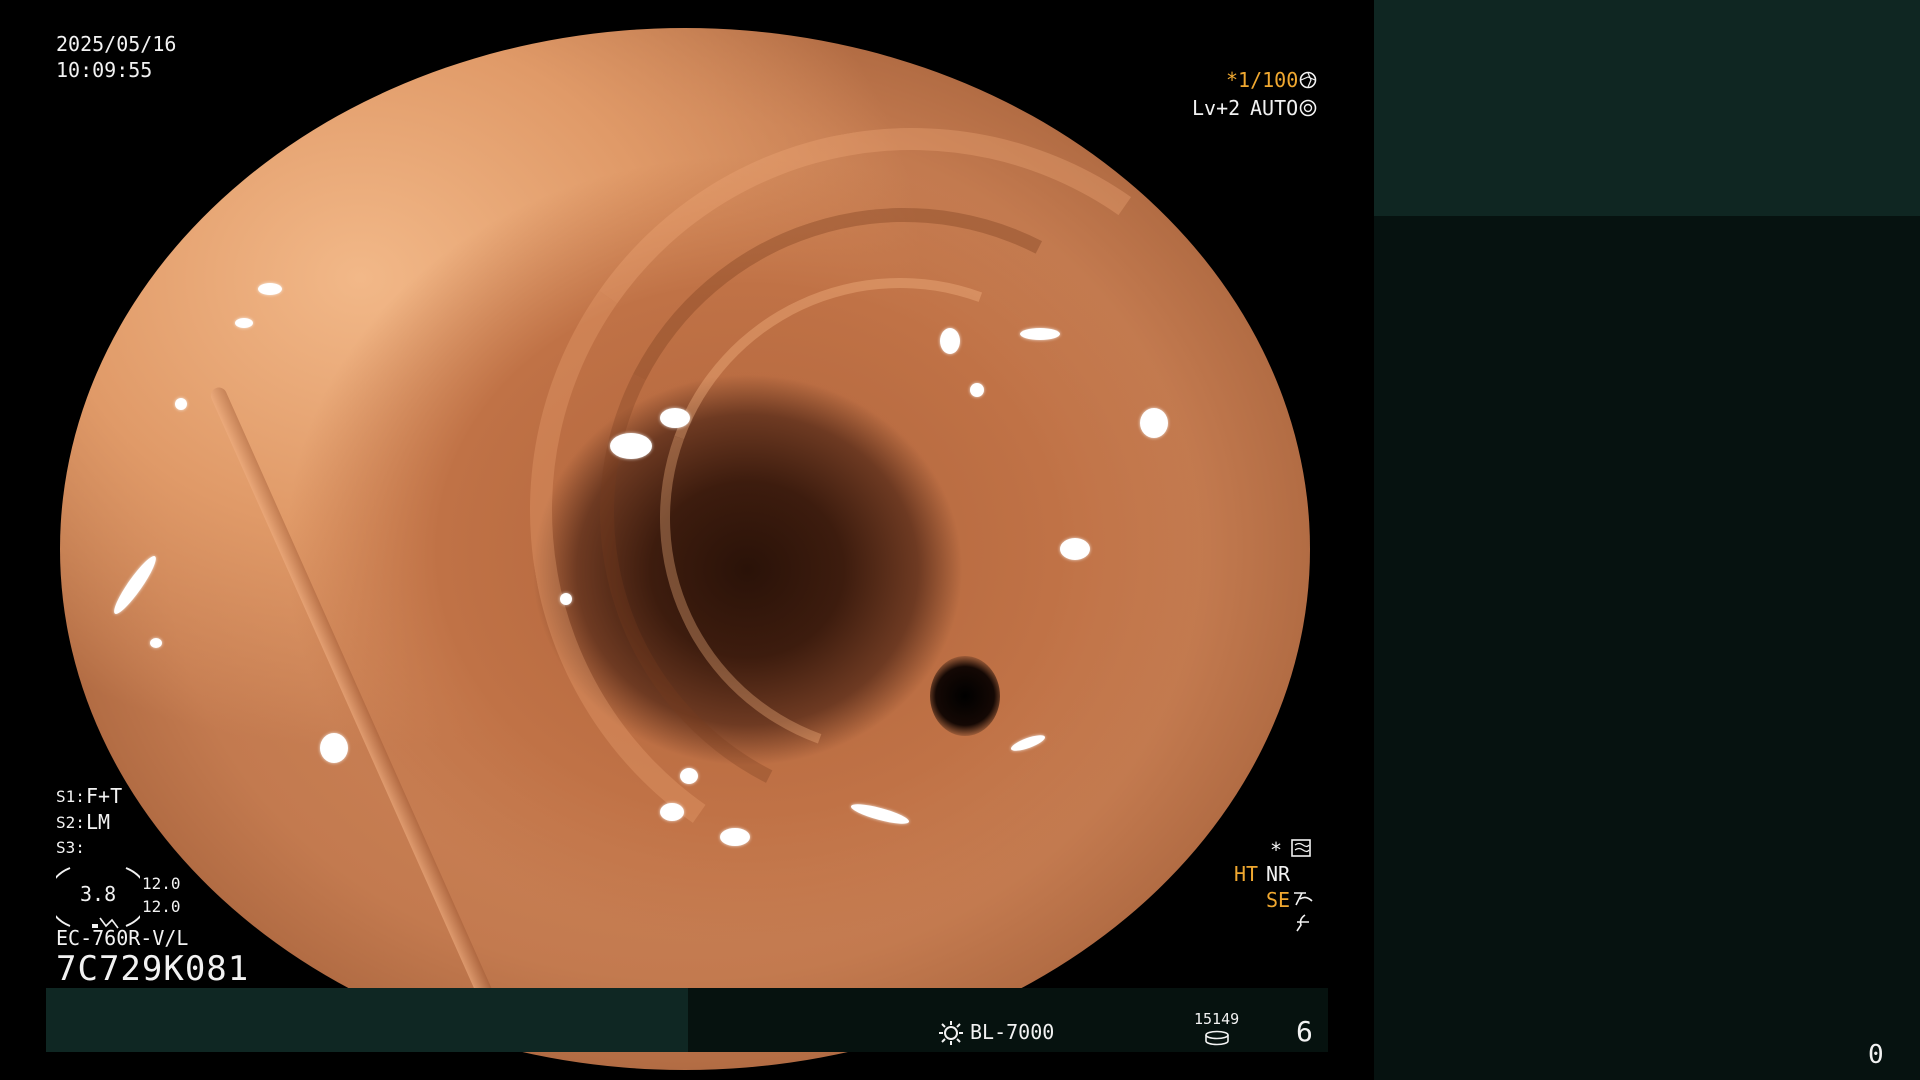 Image resolution: width=1920 pixels, height=1080 pixels. What do you see at coordinates (161, 906) in the screenshot?
I see `gauge-lower: 12.0` at bounding box center [161, 906].